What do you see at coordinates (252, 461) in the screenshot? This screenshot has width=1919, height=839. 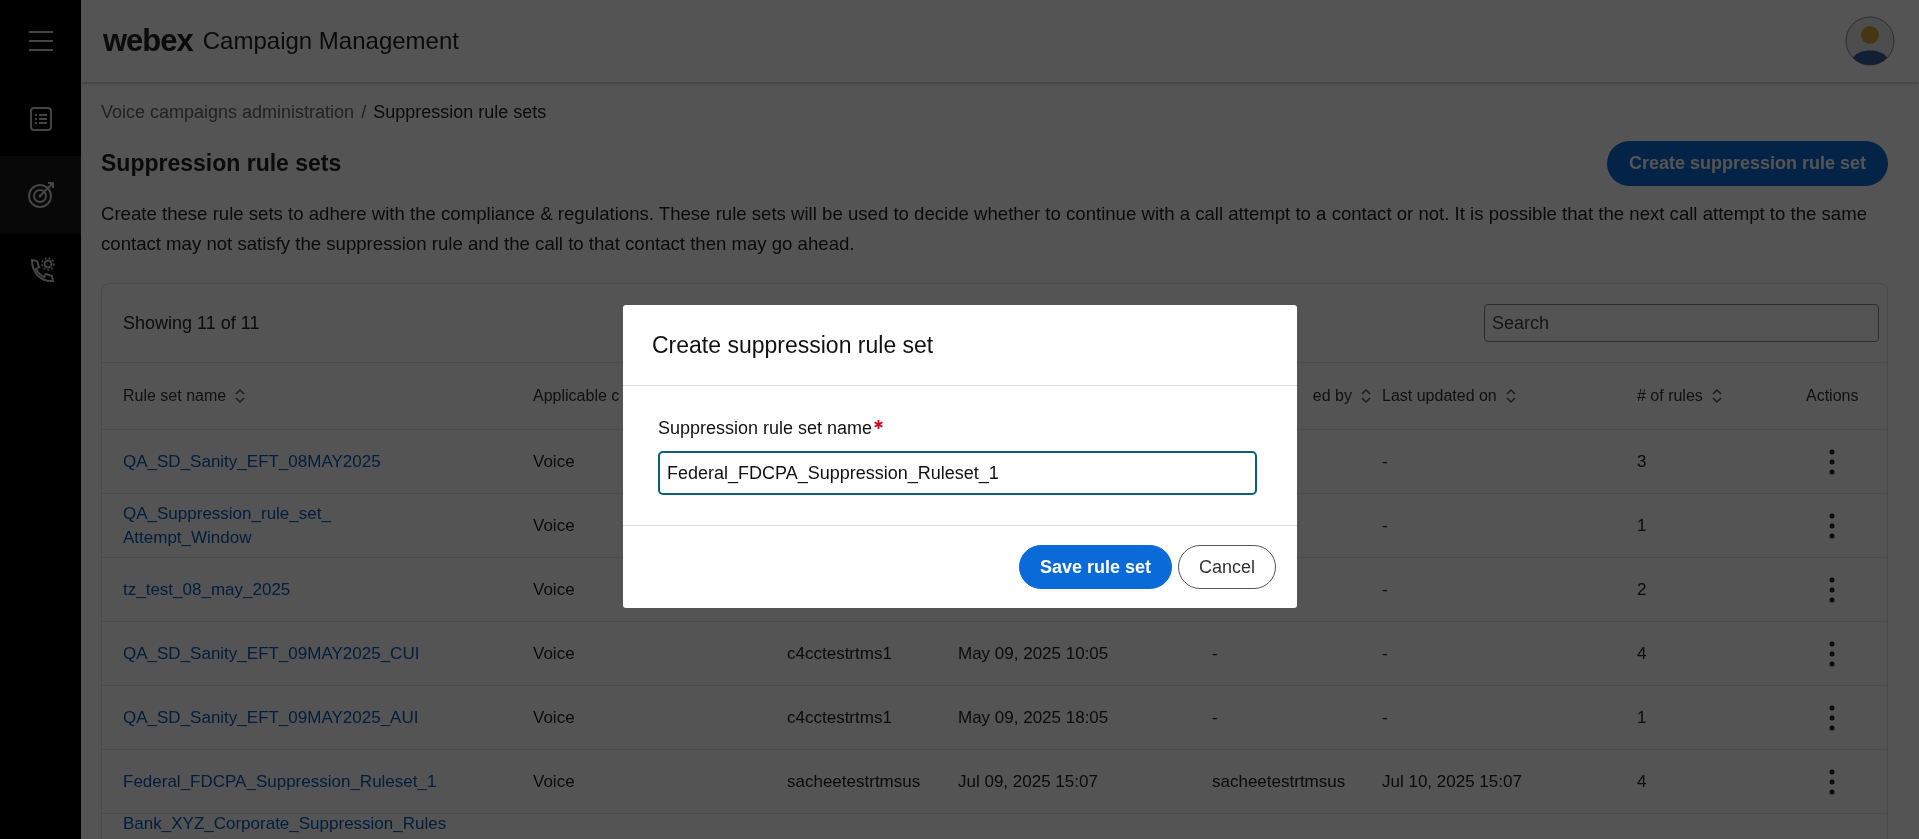 I see `rule-set-link: QA_SD_Sanity_EFT_08MAY2025` at bounding box center [252, 461].